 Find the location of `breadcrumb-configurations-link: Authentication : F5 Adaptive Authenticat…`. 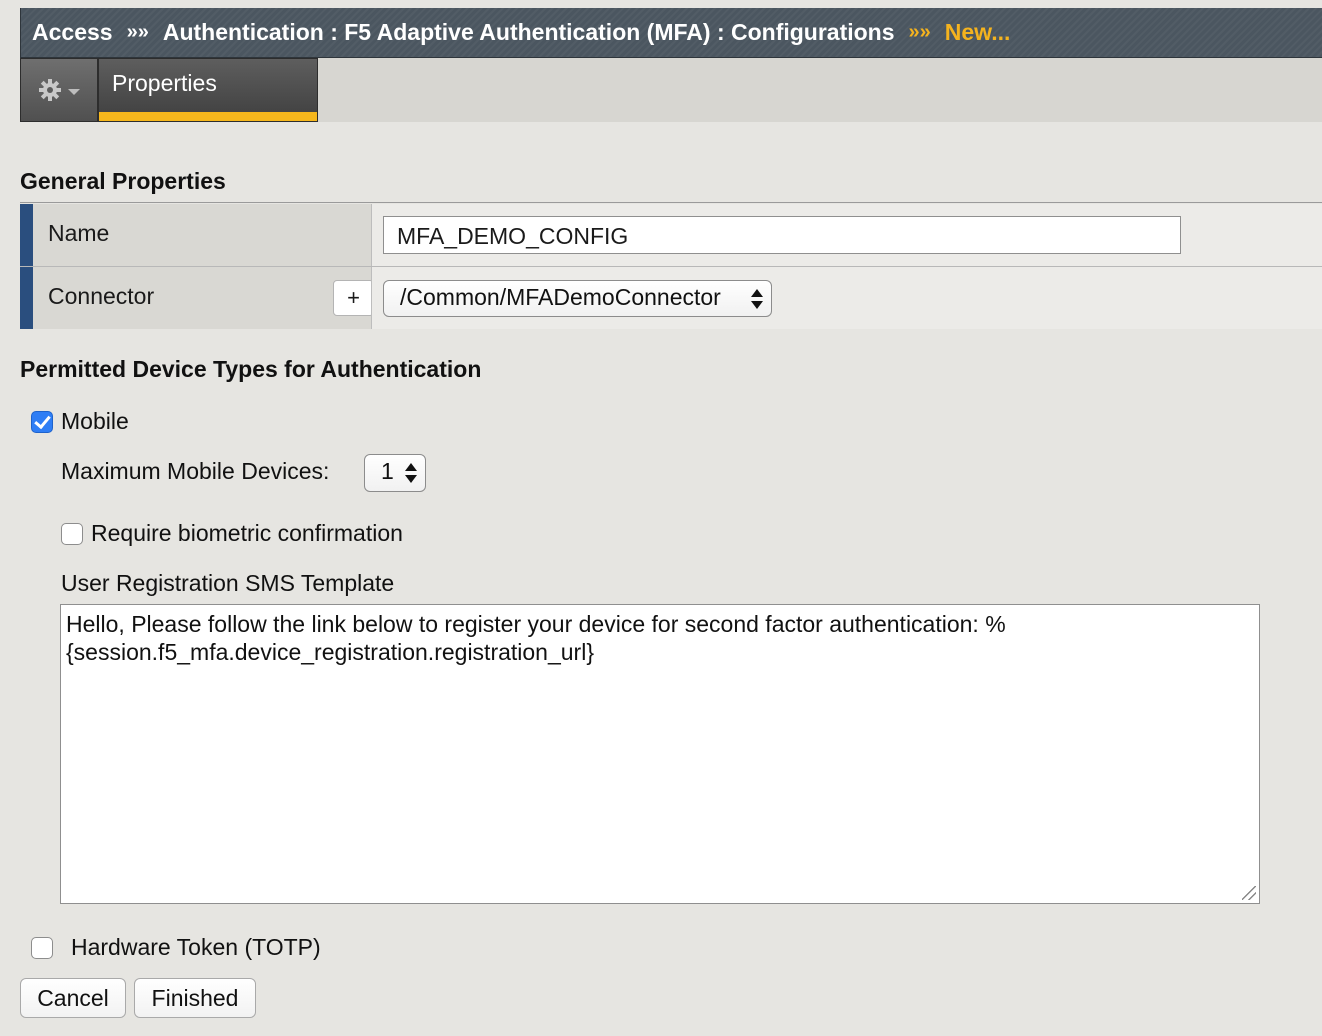

breadcrumb-configurations-link: Authentication : F5 Adaptive Authenticat… is located at coordinates (529, 32).